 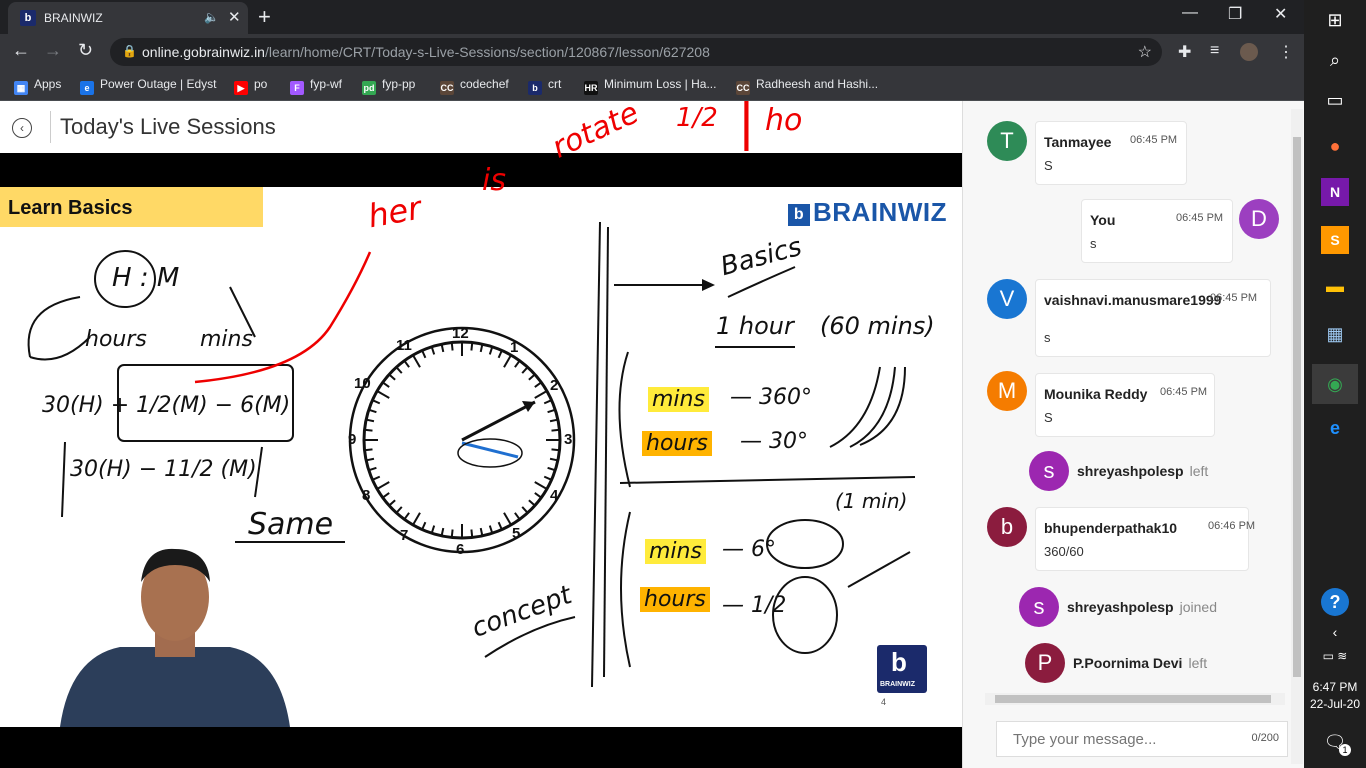 What do you see at coordinates (53, 50) in the screenshot?
I see `forward-arrow-icon: →` at bounding box center [53, 50].